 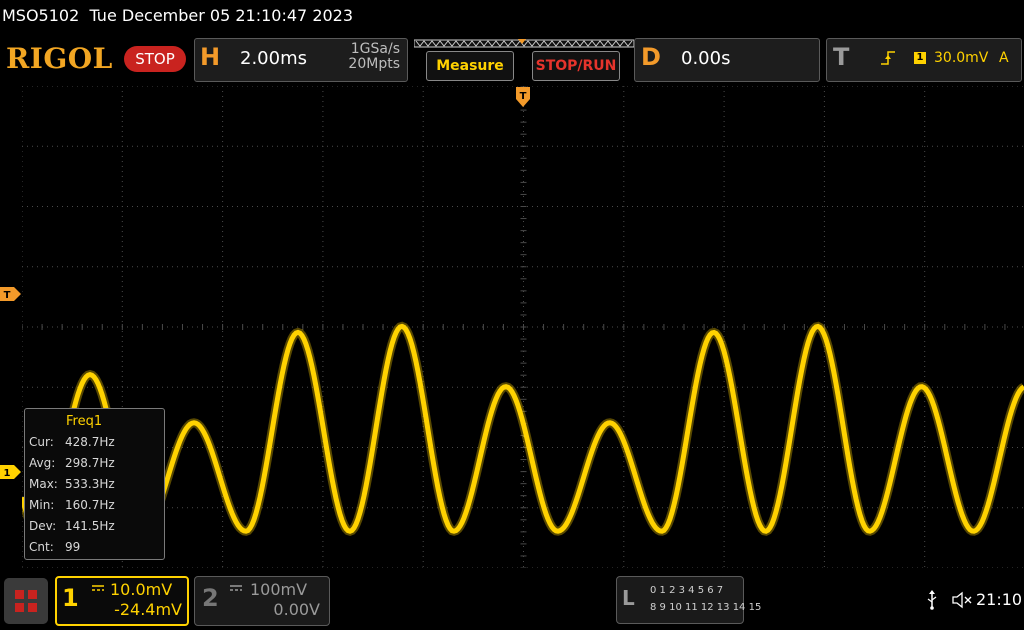 I want to click on logic-letter: L, so click(x=628, y=598).